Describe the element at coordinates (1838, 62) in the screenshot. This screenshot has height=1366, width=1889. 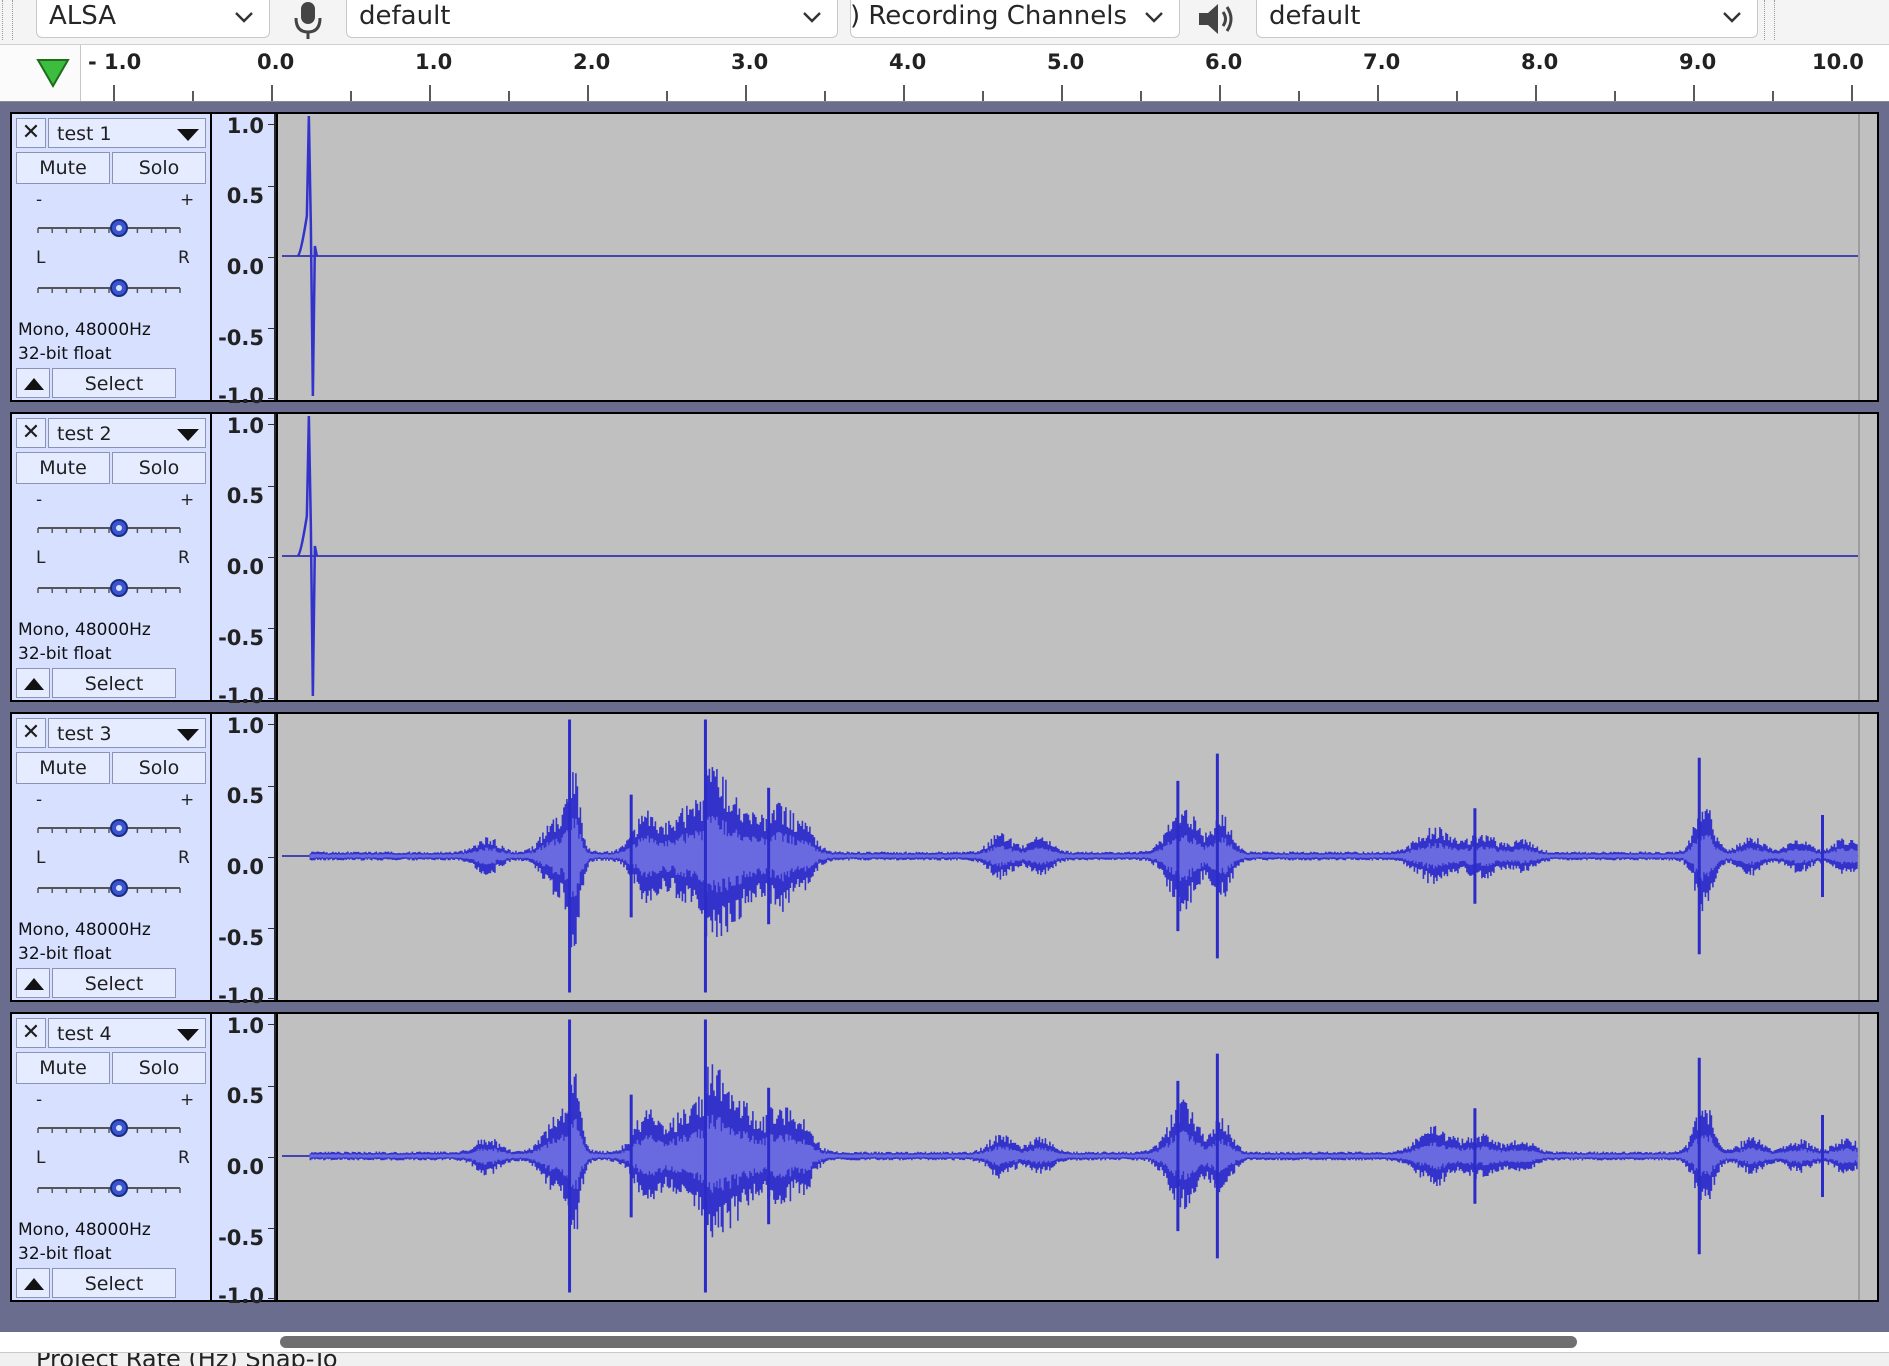
I see `ruler-time-label: 10.0` at that location.